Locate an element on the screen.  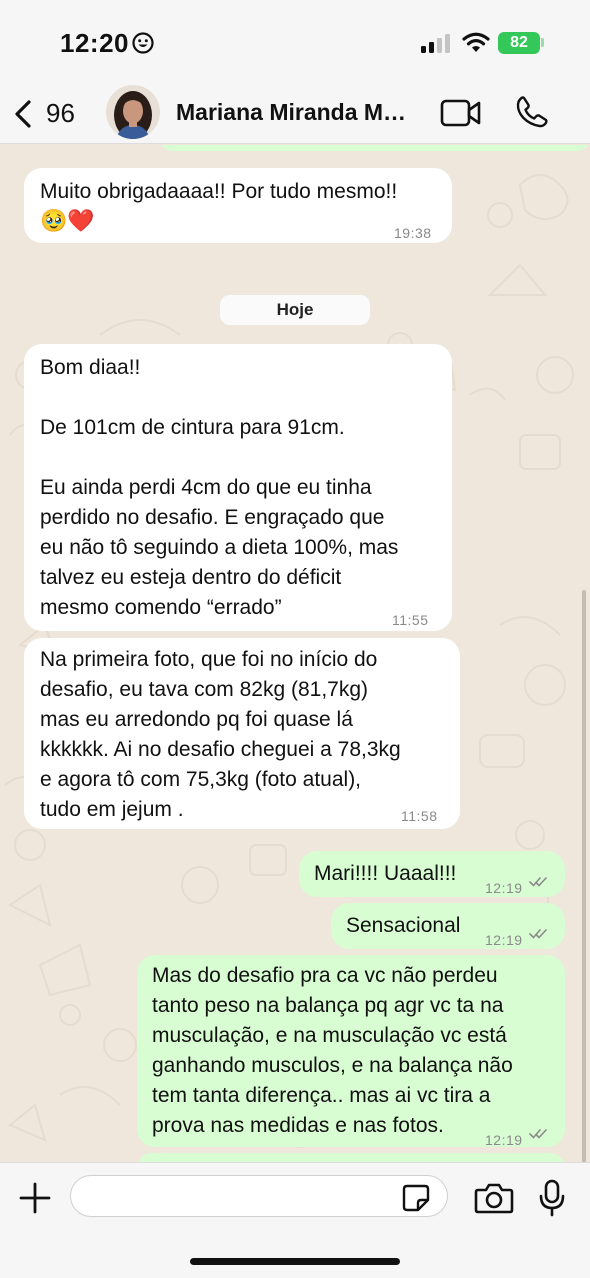
date-separator: Hoje is located at coordinates (295, 310).